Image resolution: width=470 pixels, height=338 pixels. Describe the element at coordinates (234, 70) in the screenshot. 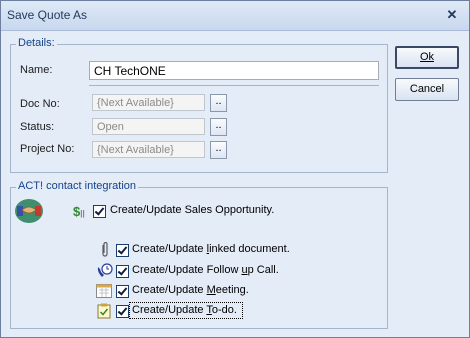

I see `name-field: CH TechONE` at that location.